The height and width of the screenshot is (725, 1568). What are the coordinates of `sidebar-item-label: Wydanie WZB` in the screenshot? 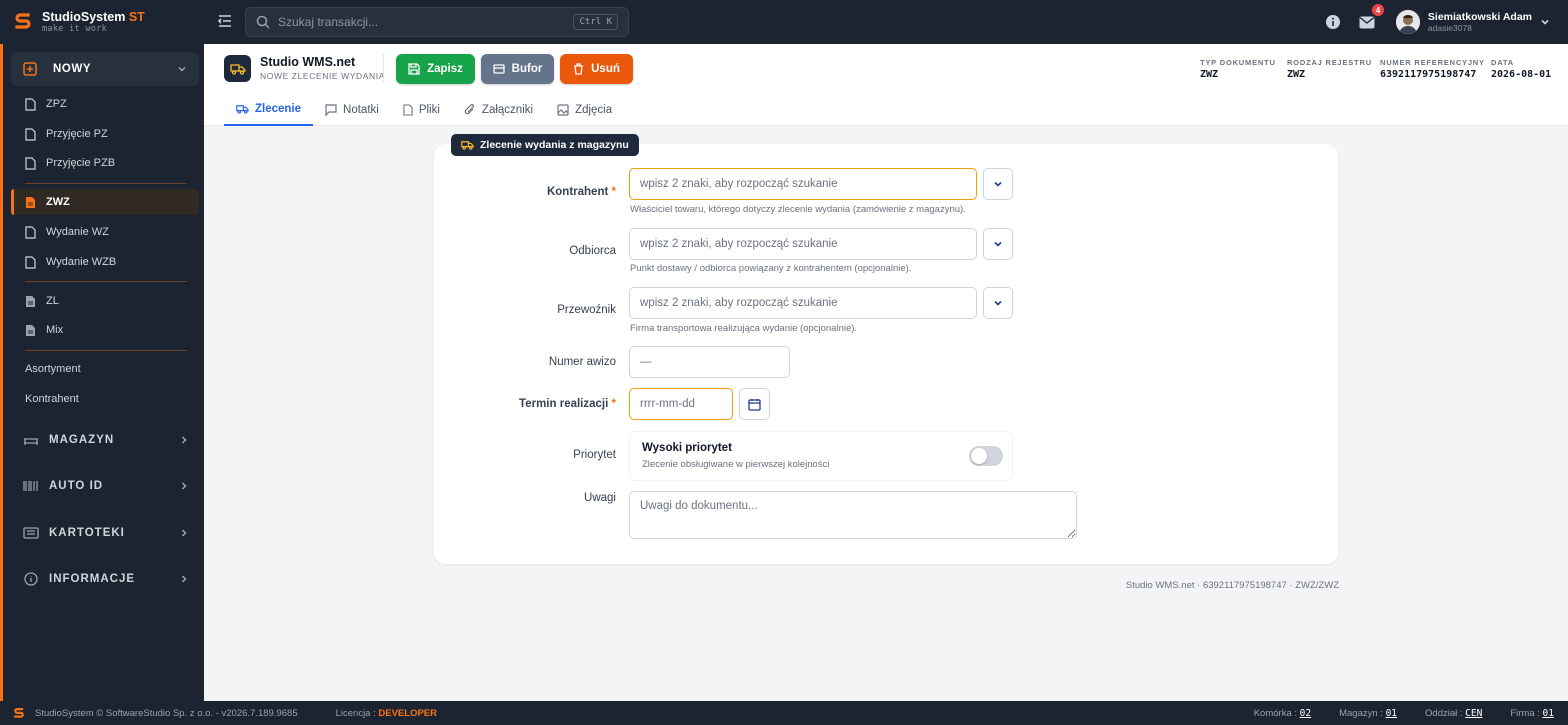 It's located at (81, 262).